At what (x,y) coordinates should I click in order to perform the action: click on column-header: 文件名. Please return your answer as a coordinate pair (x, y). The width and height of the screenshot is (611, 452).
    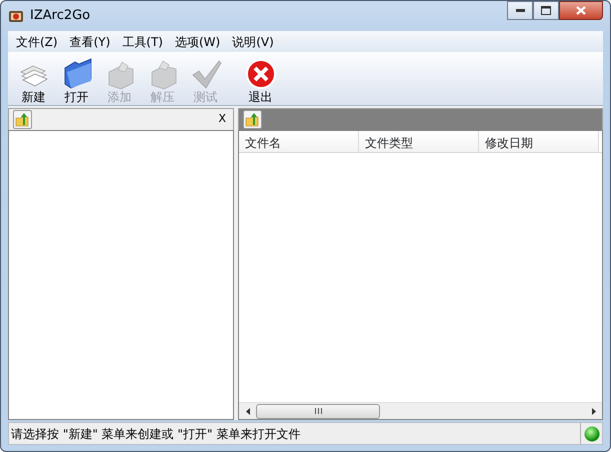
    Looking at the image, I should click on (299, 141).